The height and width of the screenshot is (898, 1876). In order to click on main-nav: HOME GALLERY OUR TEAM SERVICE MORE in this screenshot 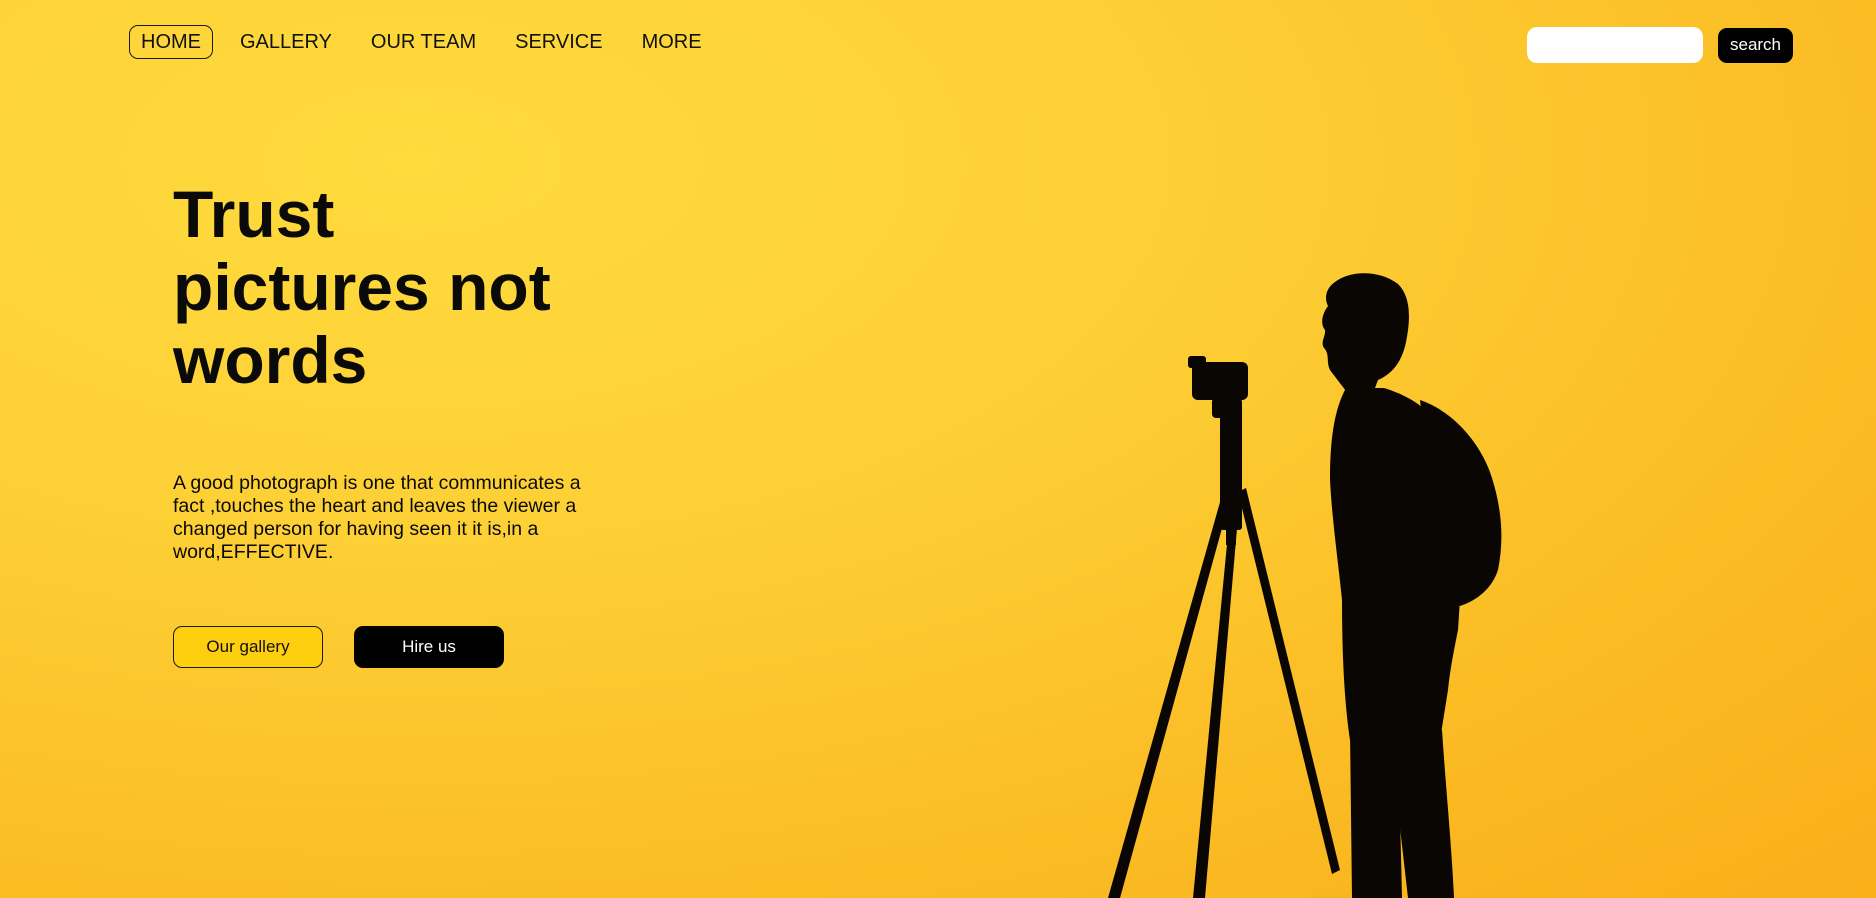, I will do `click(429, 42)`.